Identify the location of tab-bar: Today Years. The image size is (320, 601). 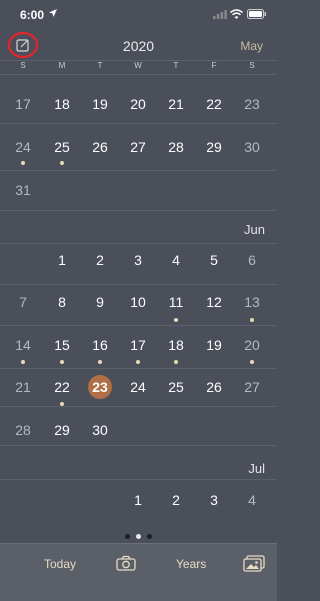
(138, 572).